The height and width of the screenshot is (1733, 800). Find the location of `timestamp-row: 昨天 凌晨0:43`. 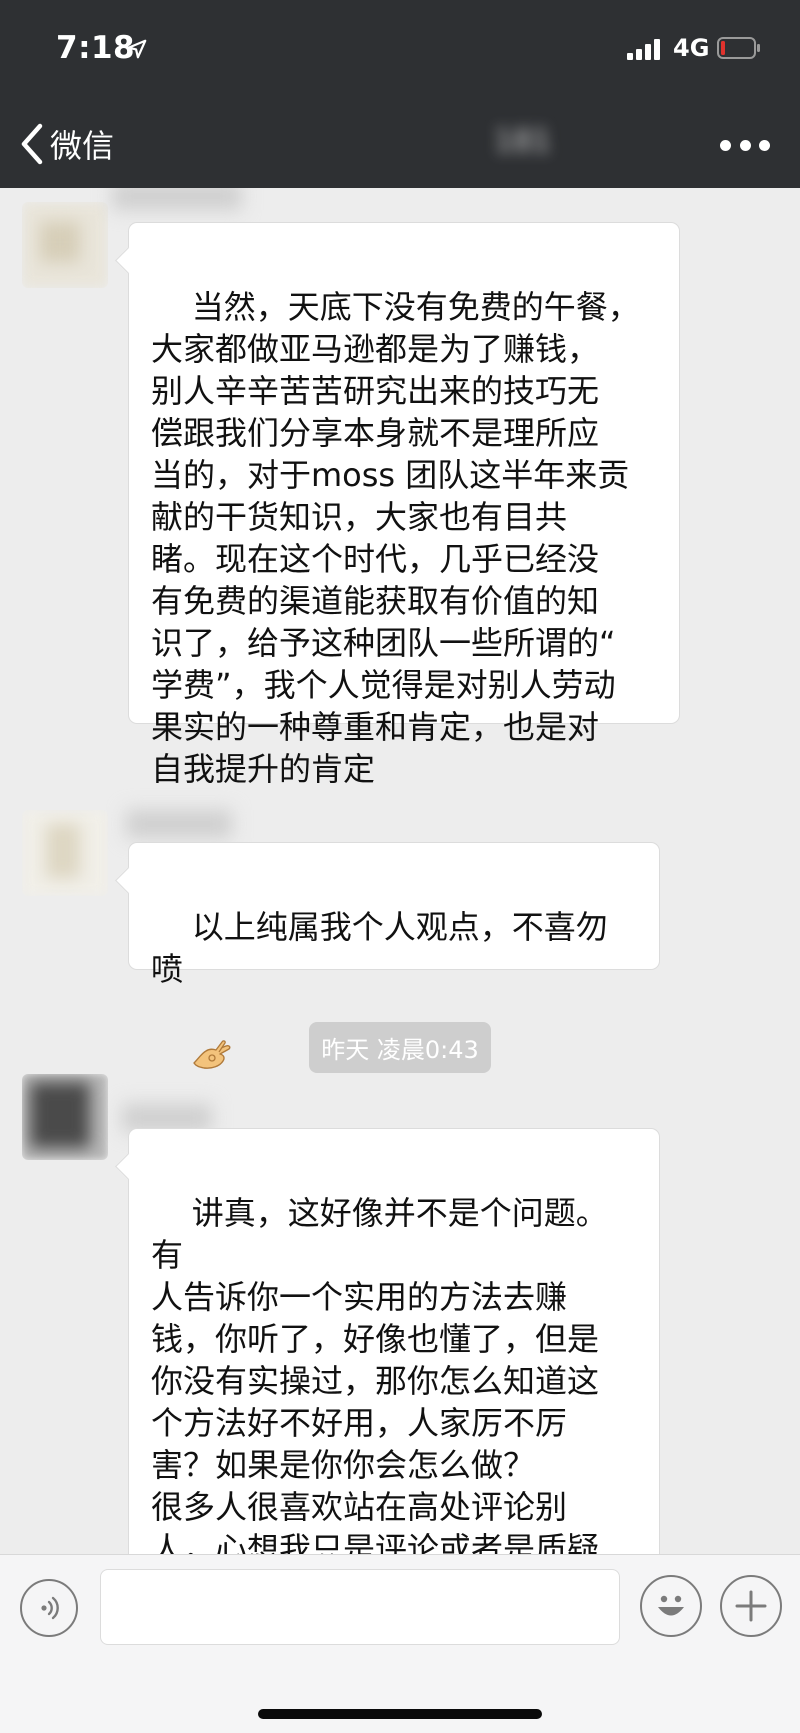

timestamp-row: 昨天 凌晨0:43 is located at coordinates (400, 1047).